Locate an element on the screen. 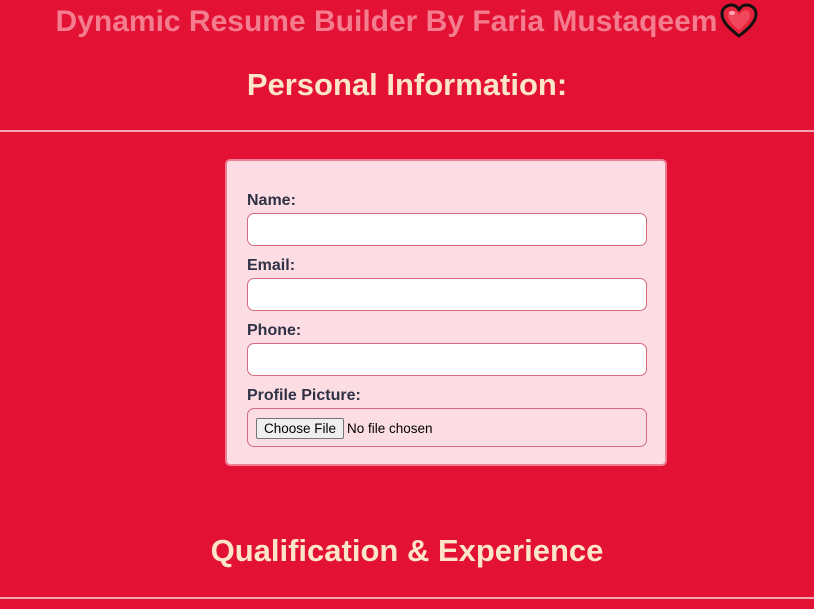  choose-file-button: Choose File is located at coordinates (300, 428).